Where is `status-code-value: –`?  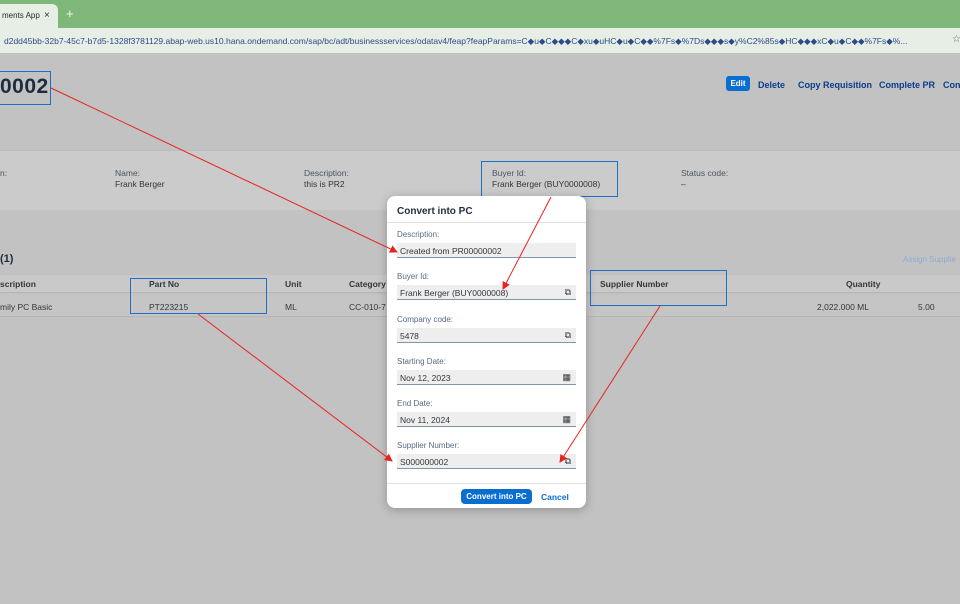 status-code-value: – is located at coordinates (683, 184).